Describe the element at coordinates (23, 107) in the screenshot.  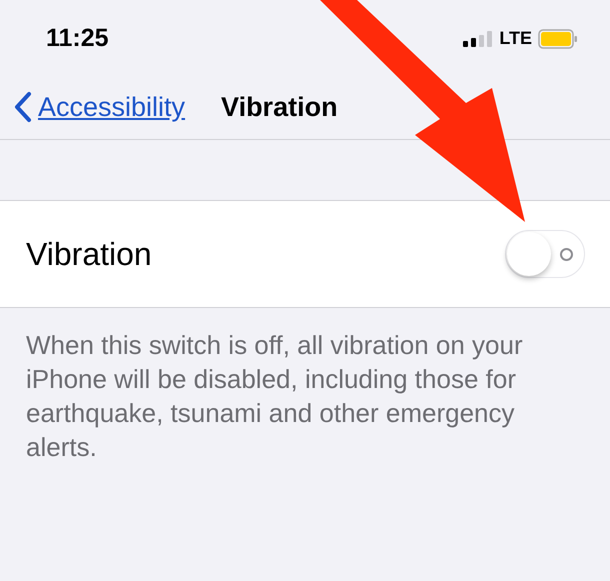
I see `chevron-left-icon` at that location.